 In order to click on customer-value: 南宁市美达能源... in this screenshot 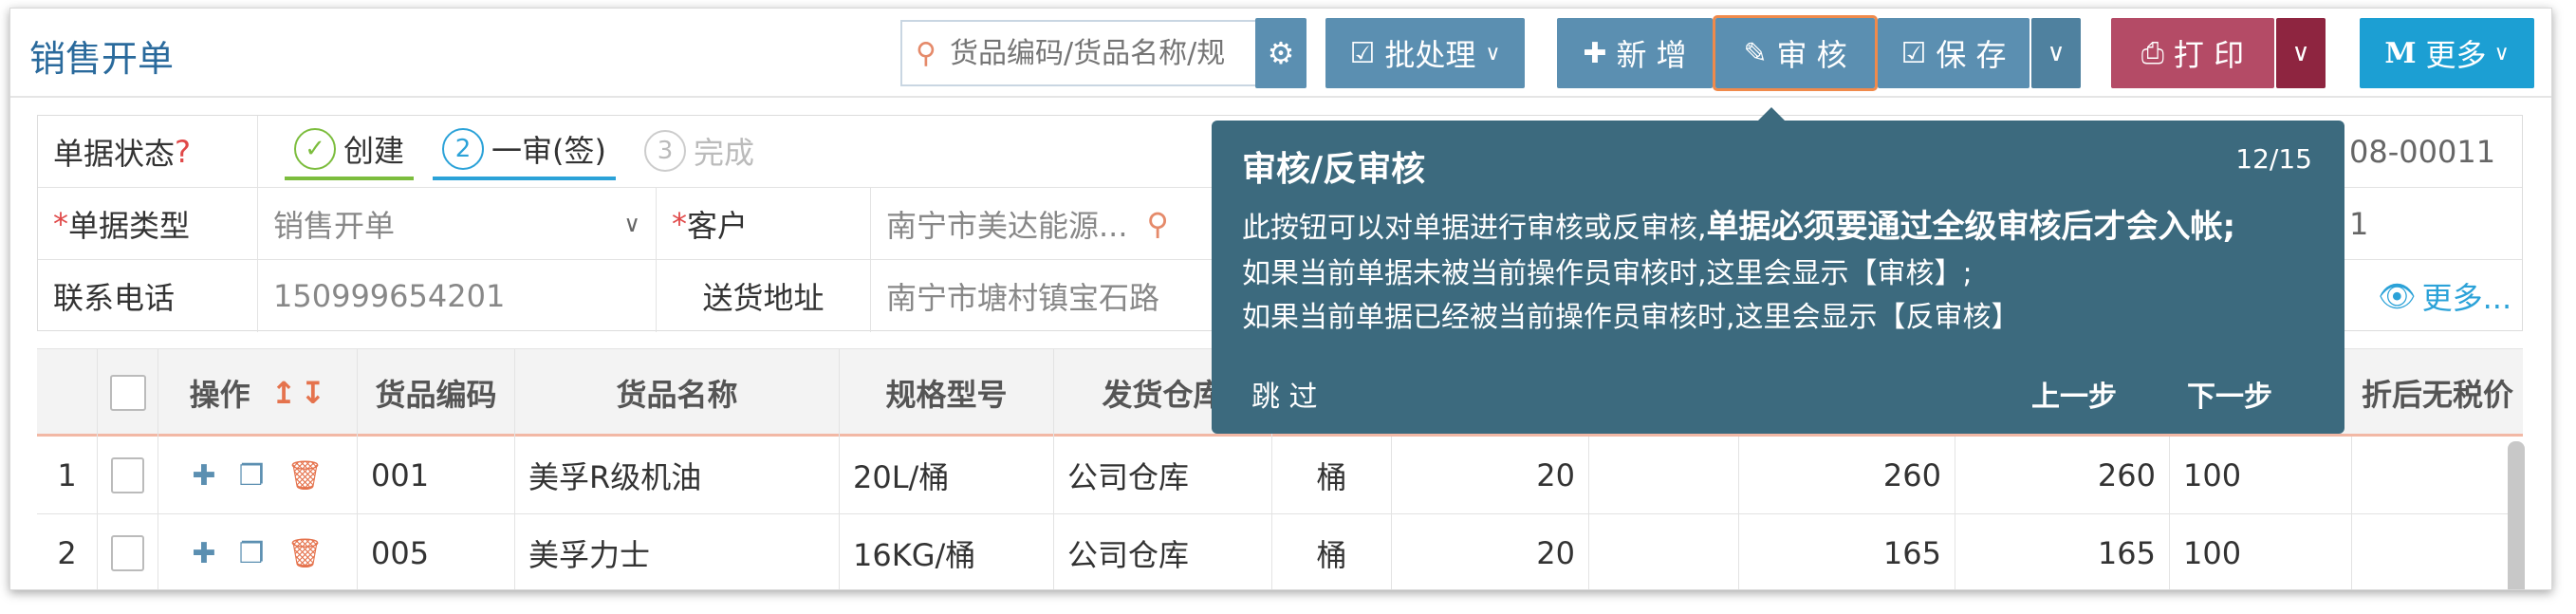, I will do `click(1007, 226)`.